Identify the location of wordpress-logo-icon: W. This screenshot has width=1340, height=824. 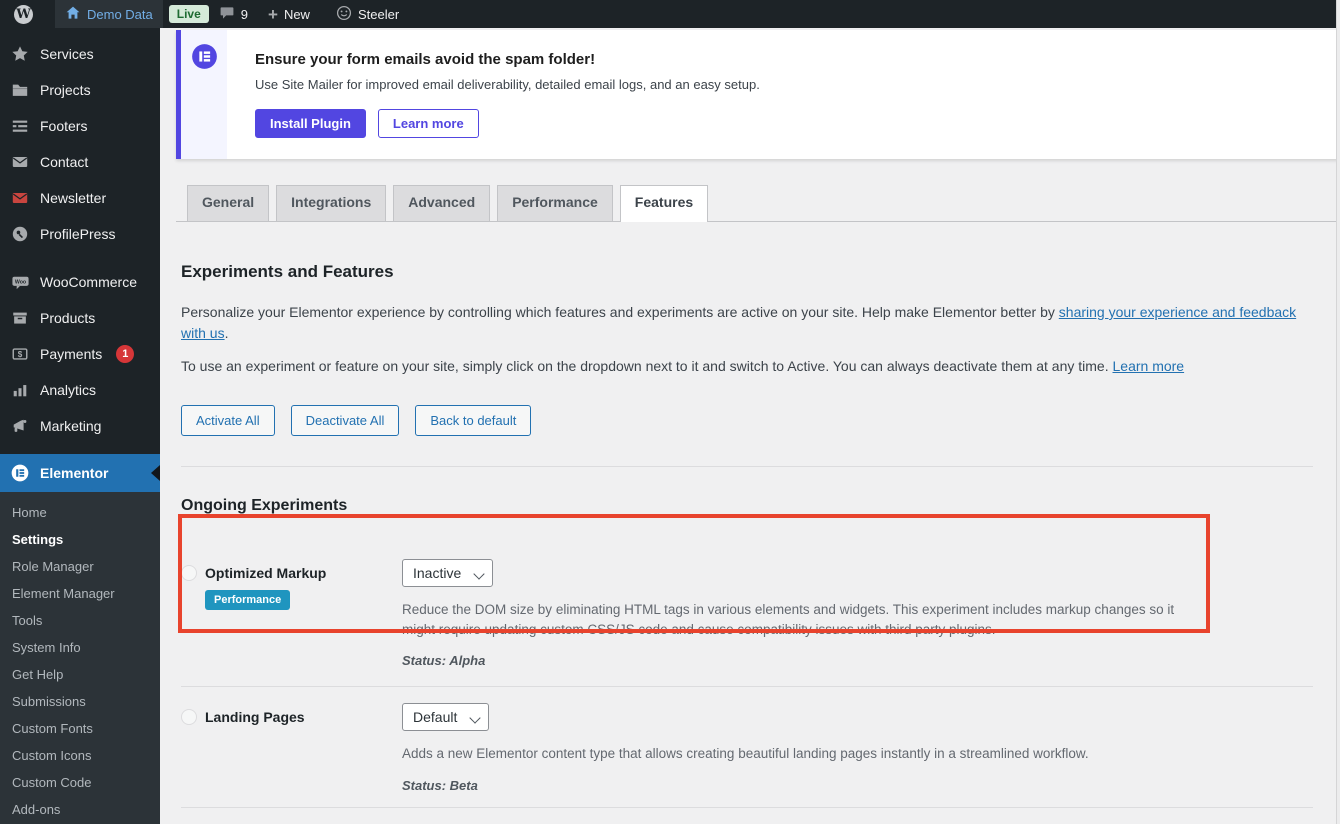
(23, 14).